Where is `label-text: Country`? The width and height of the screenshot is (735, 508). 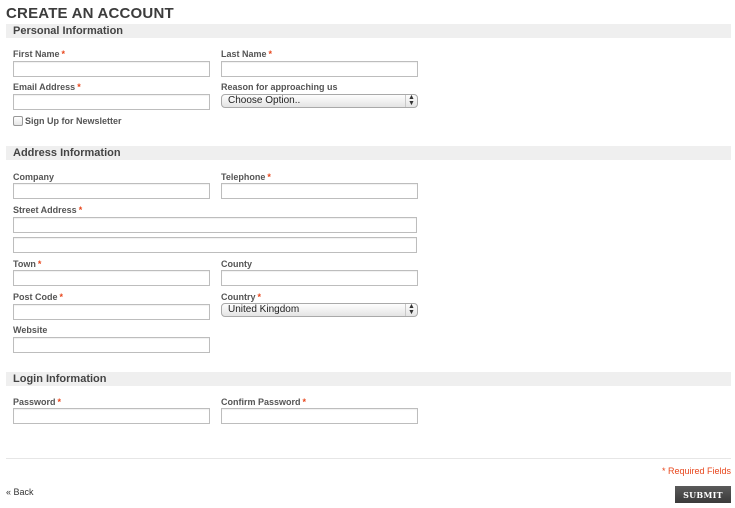
label-text: Country is located at coordinates (238, 297).